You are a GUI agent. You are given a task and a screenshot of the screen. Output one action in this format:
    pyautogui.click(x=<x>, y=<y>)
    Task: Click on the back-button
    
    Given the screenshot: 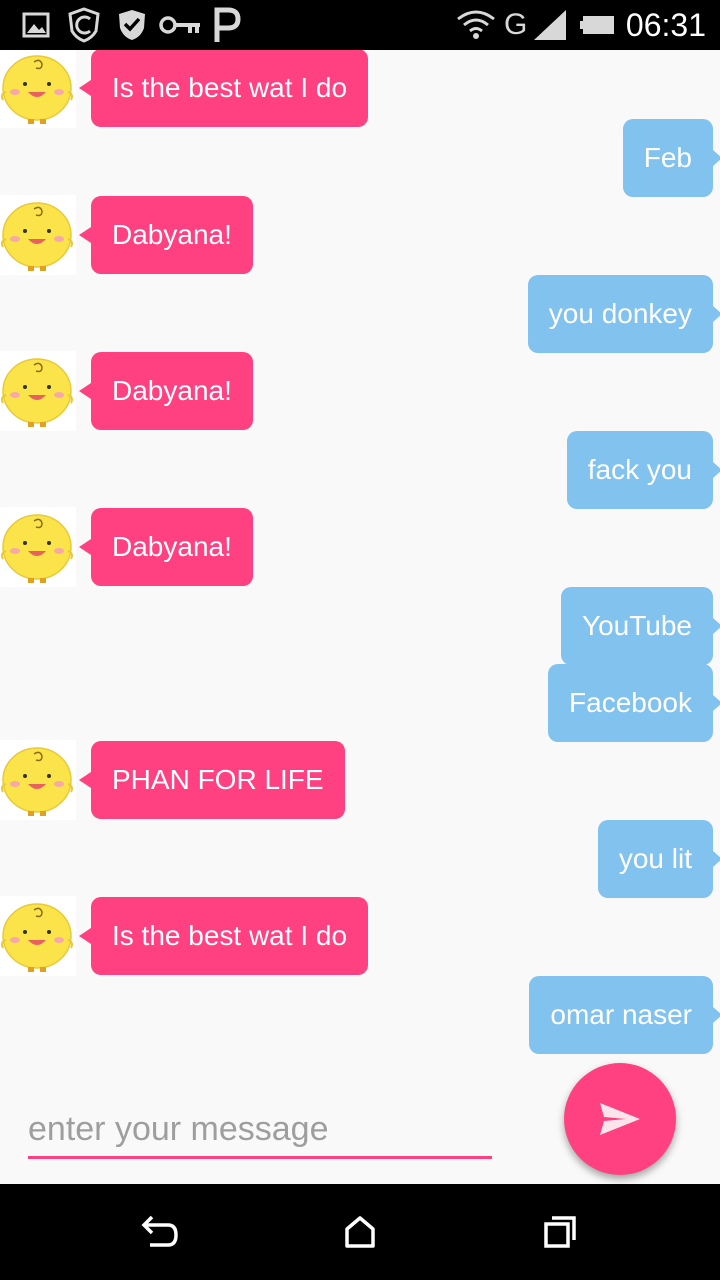 What is the action you would take?
    pyautogui.click(x=160, y=1232)
    